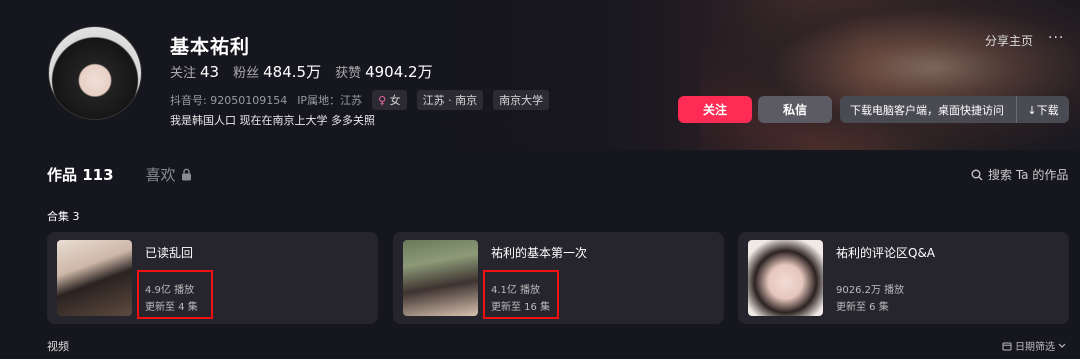  What do you see at coordinates (521, 307) in the screenshot?
I see `collection-updated: 更新至 16 集` at bounding box center [521, 307].